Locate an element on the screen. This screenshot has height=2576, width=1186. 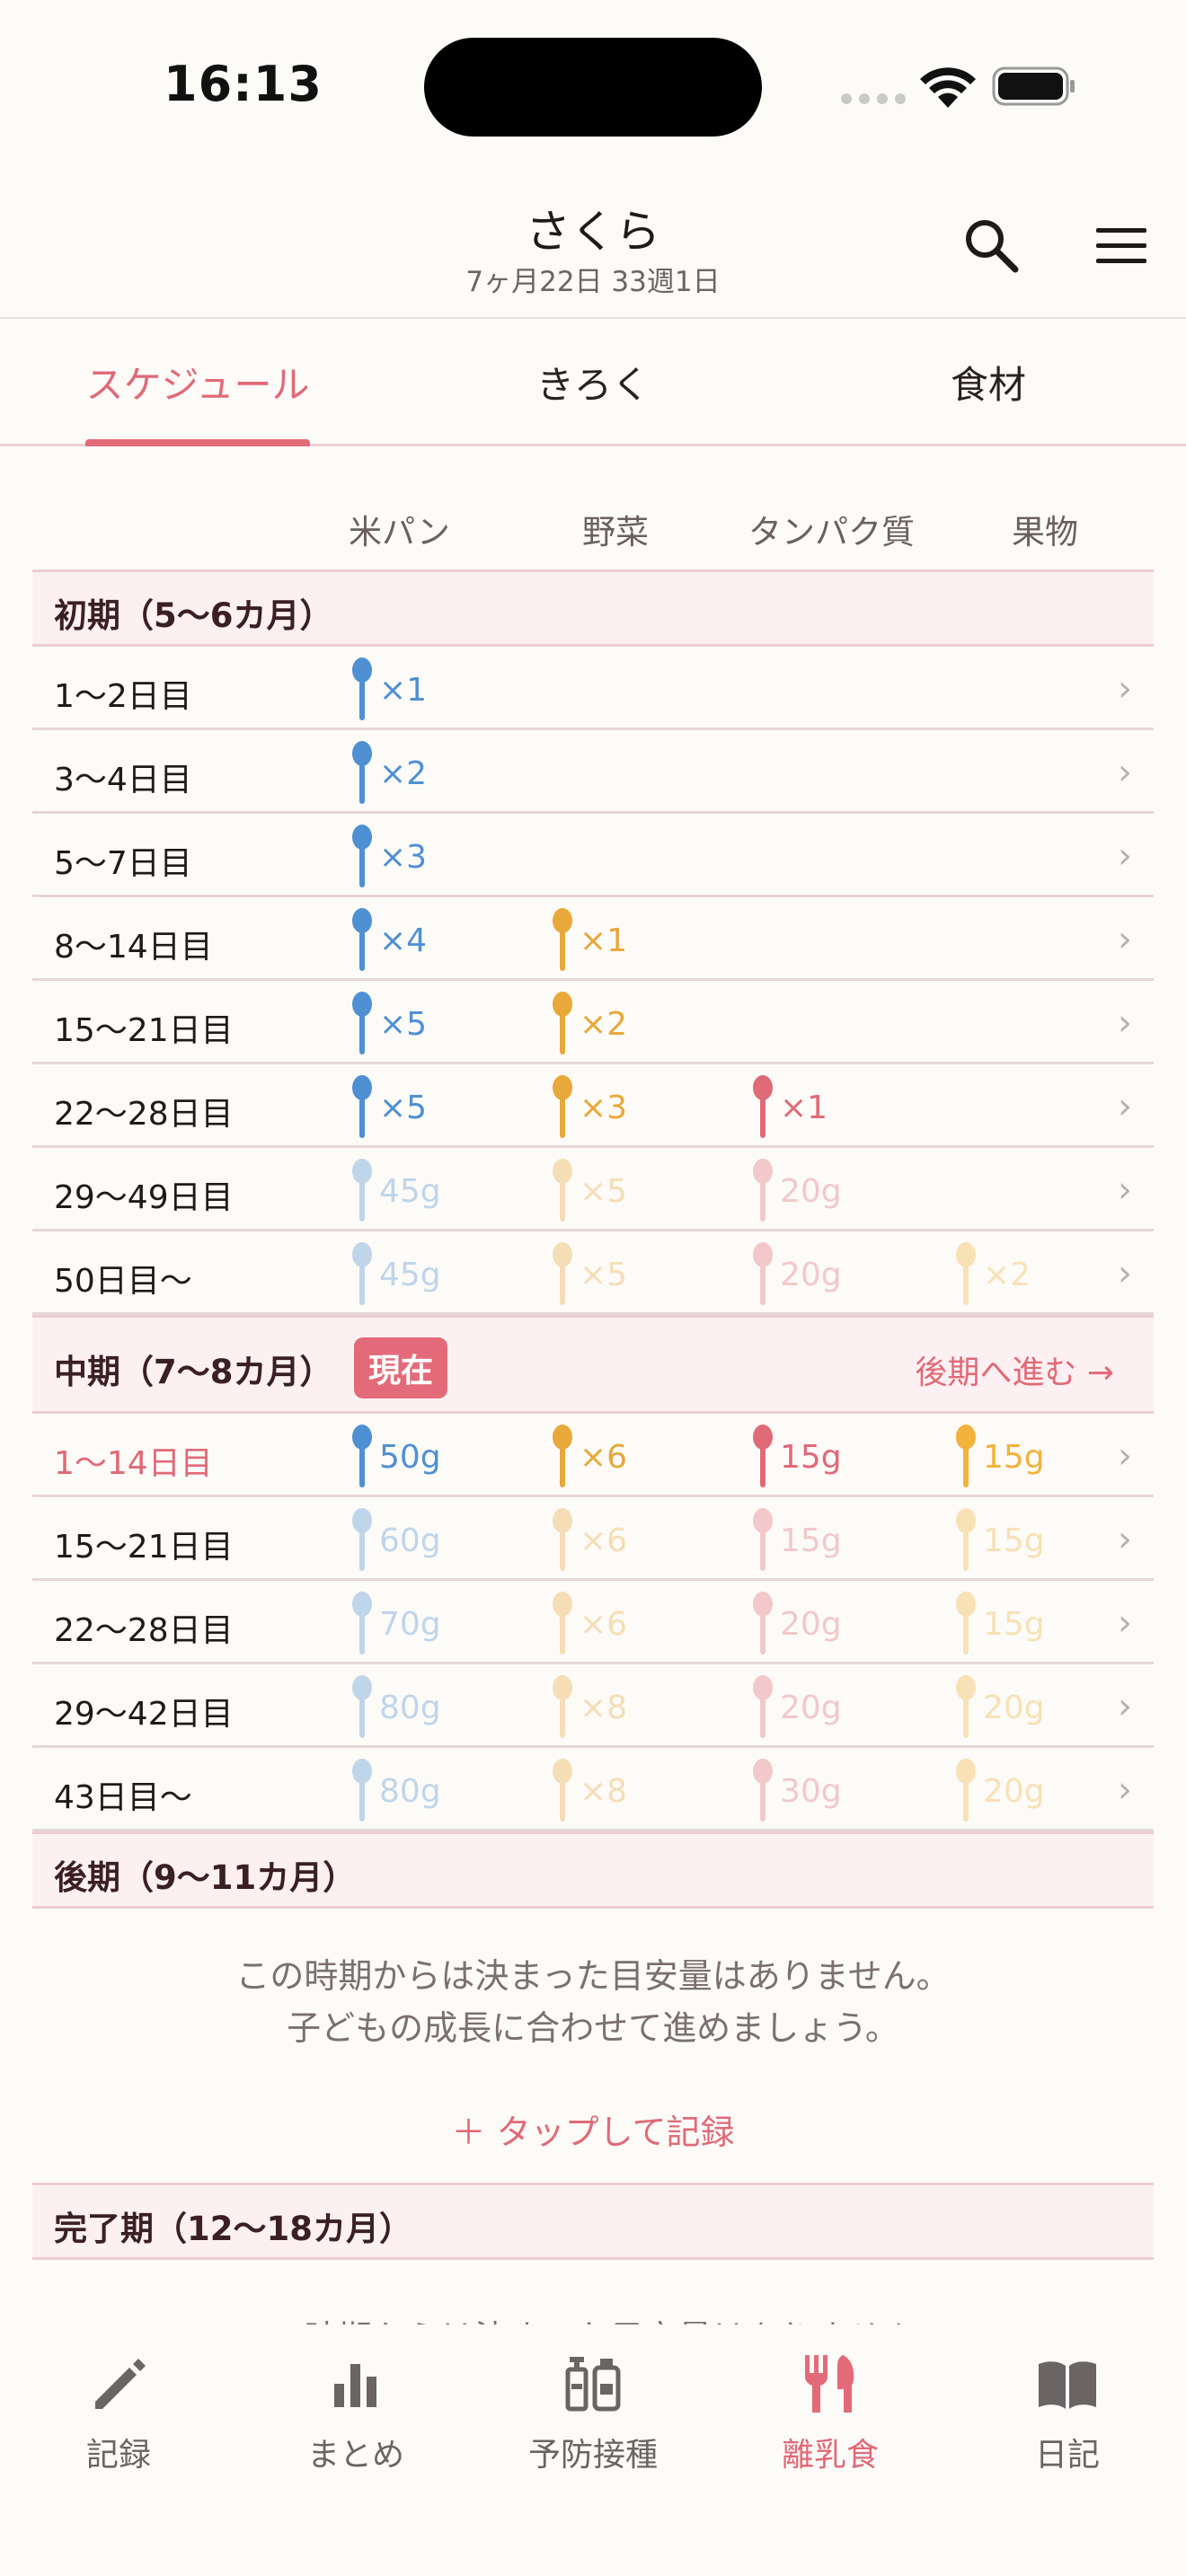
tab-ingredients: 食材 is located at coordinates (988, 382).